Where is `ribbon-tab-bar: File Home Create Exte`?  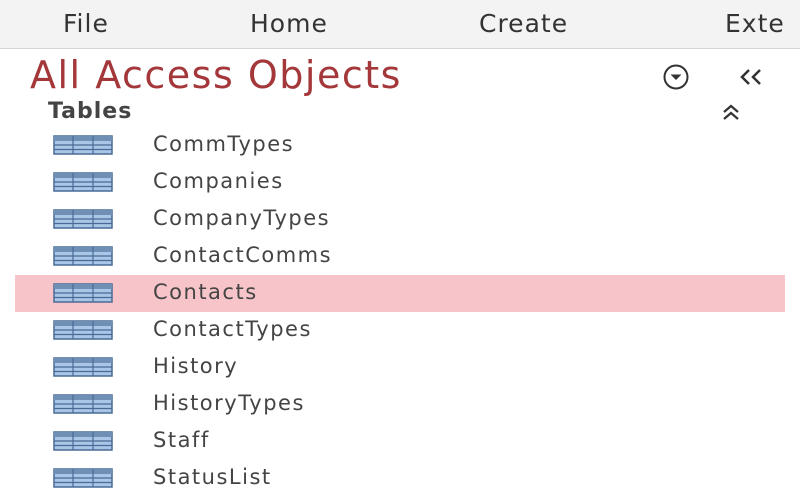
ribbon-tab-bar: File Home Create Exte is located at coordinates (400, 24).